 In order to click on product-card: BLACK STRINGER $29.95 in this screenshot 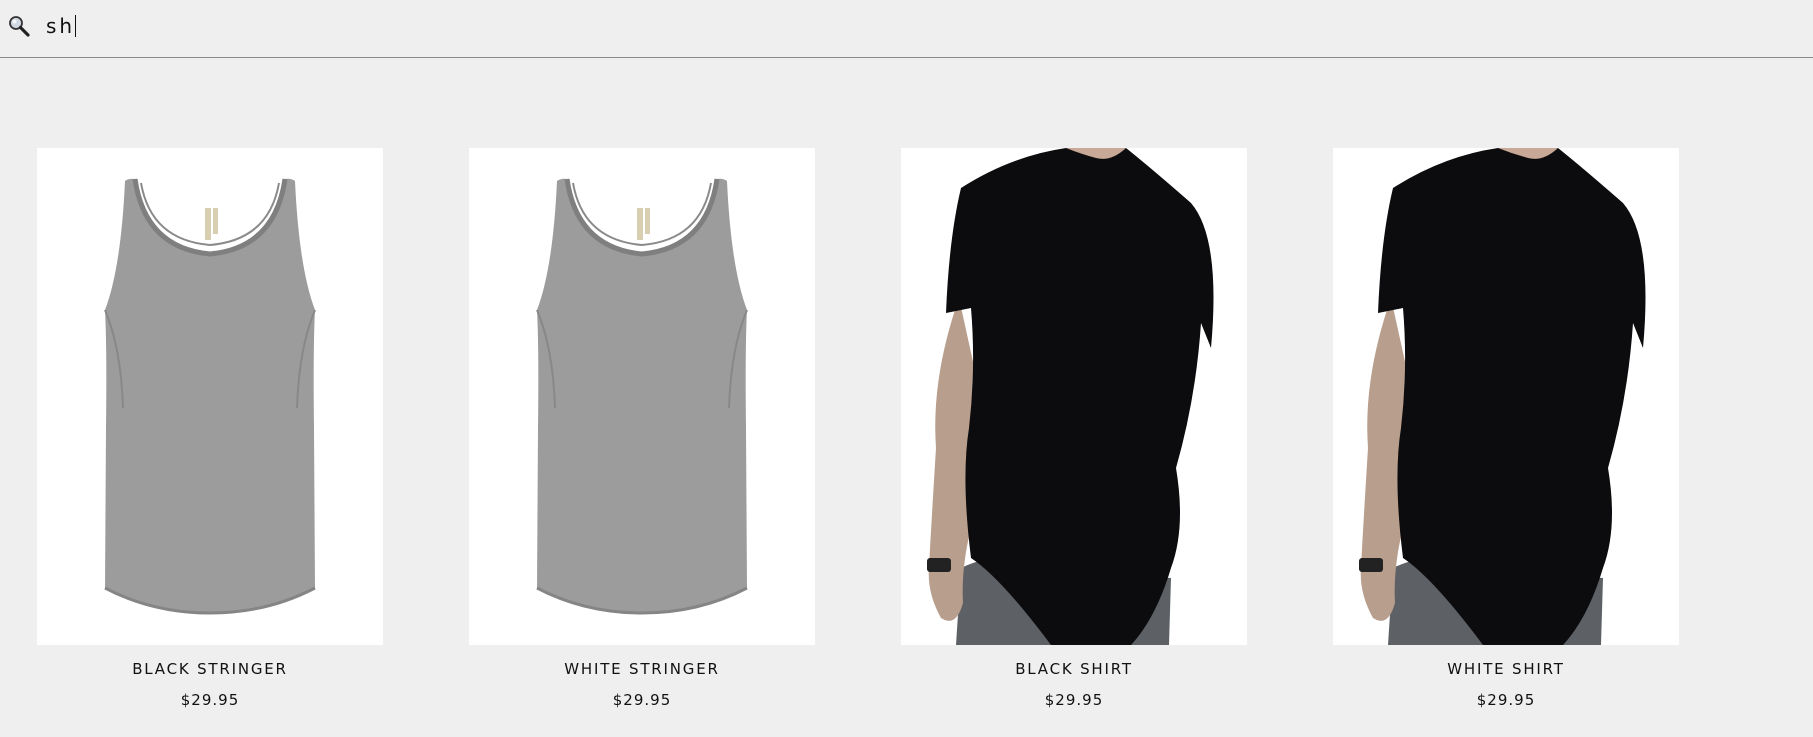, I will do `click(210, 428)`.